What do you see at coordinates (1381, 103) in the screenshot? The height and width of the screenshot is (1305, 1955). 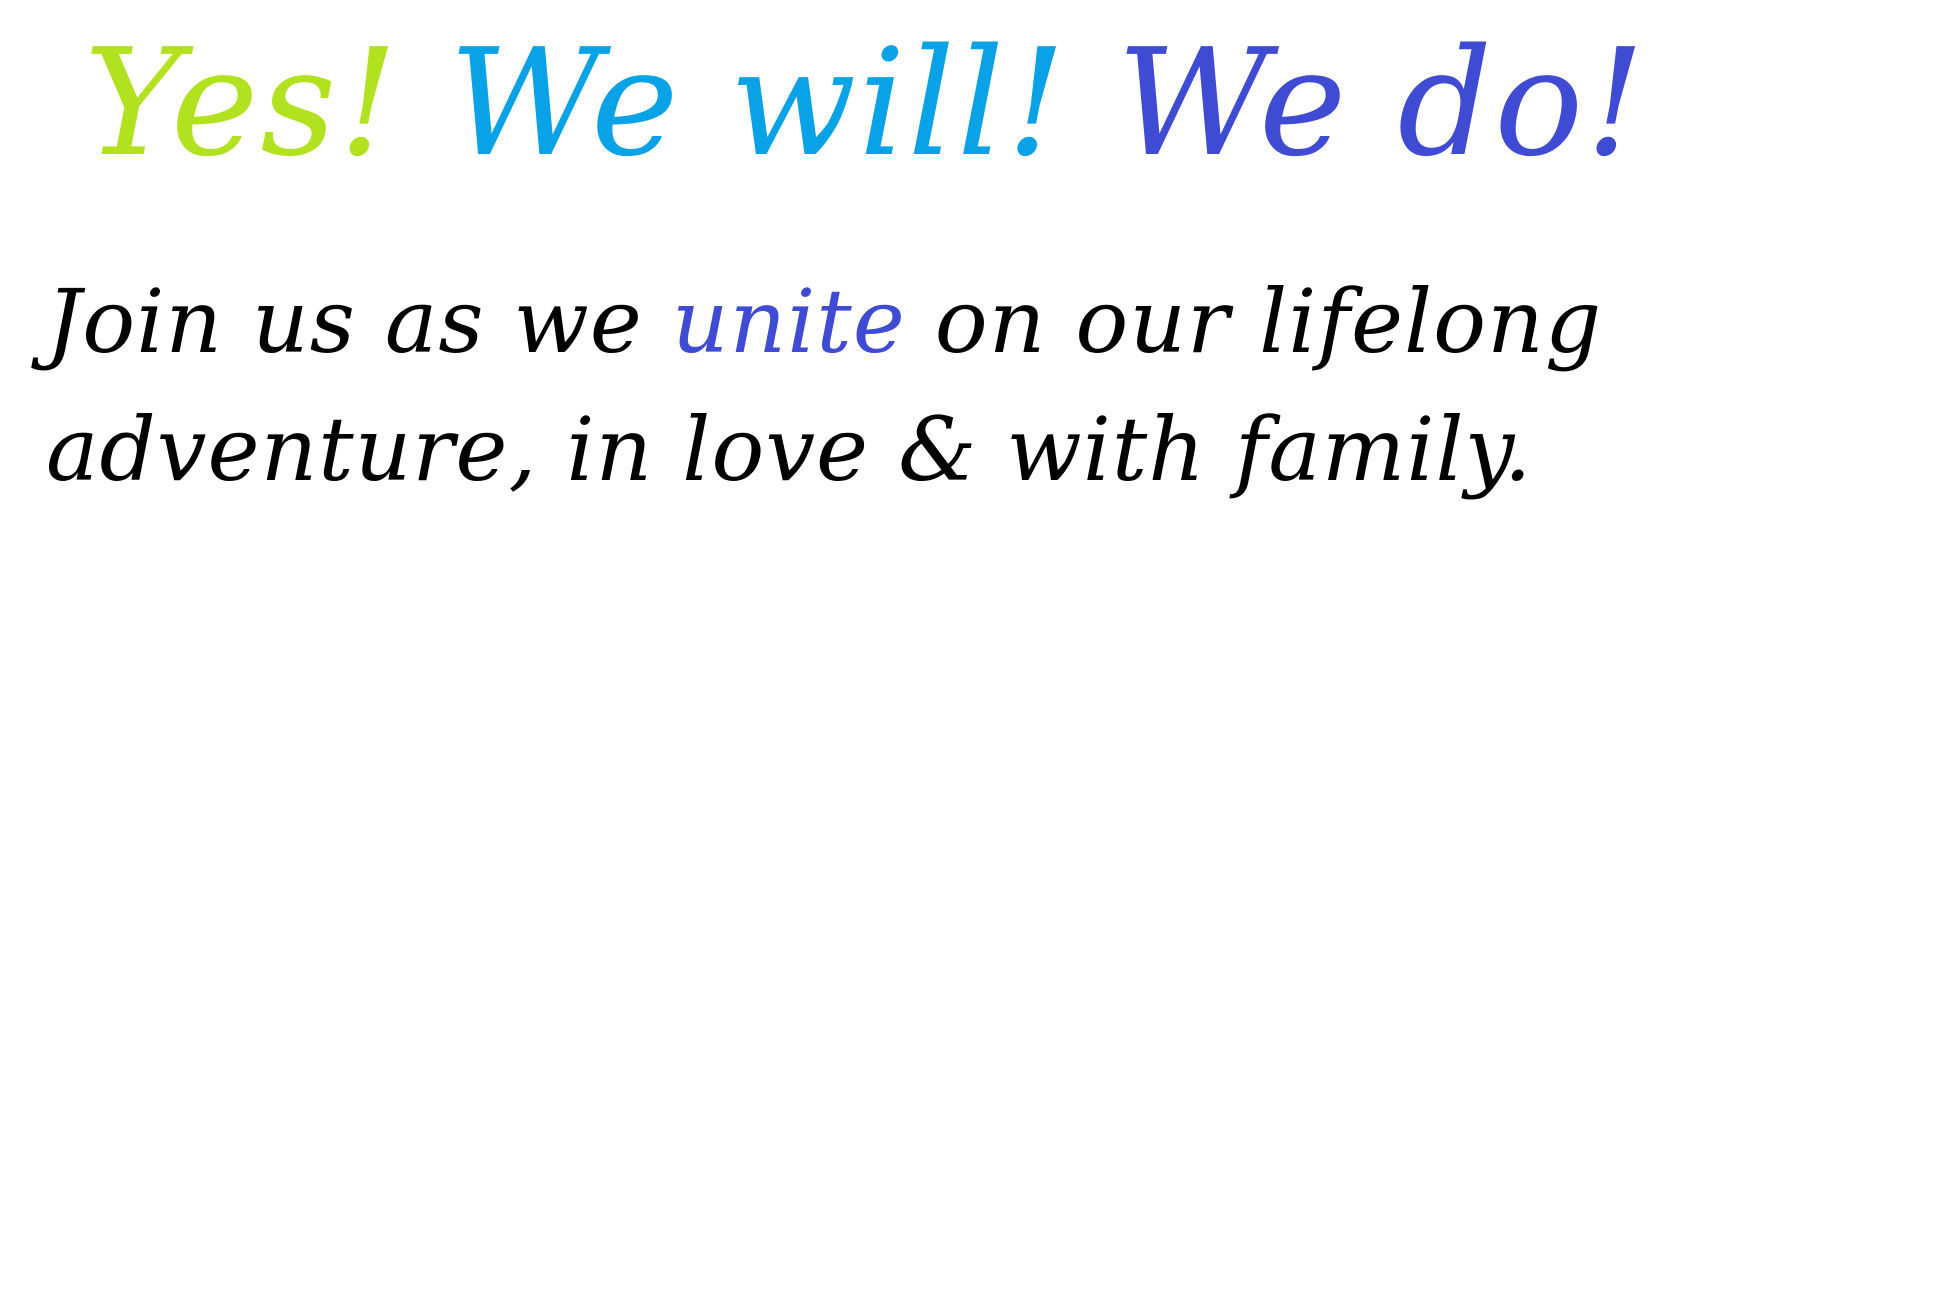 I see `headline-we-do: We do!` at bounding box center [1381, 103].